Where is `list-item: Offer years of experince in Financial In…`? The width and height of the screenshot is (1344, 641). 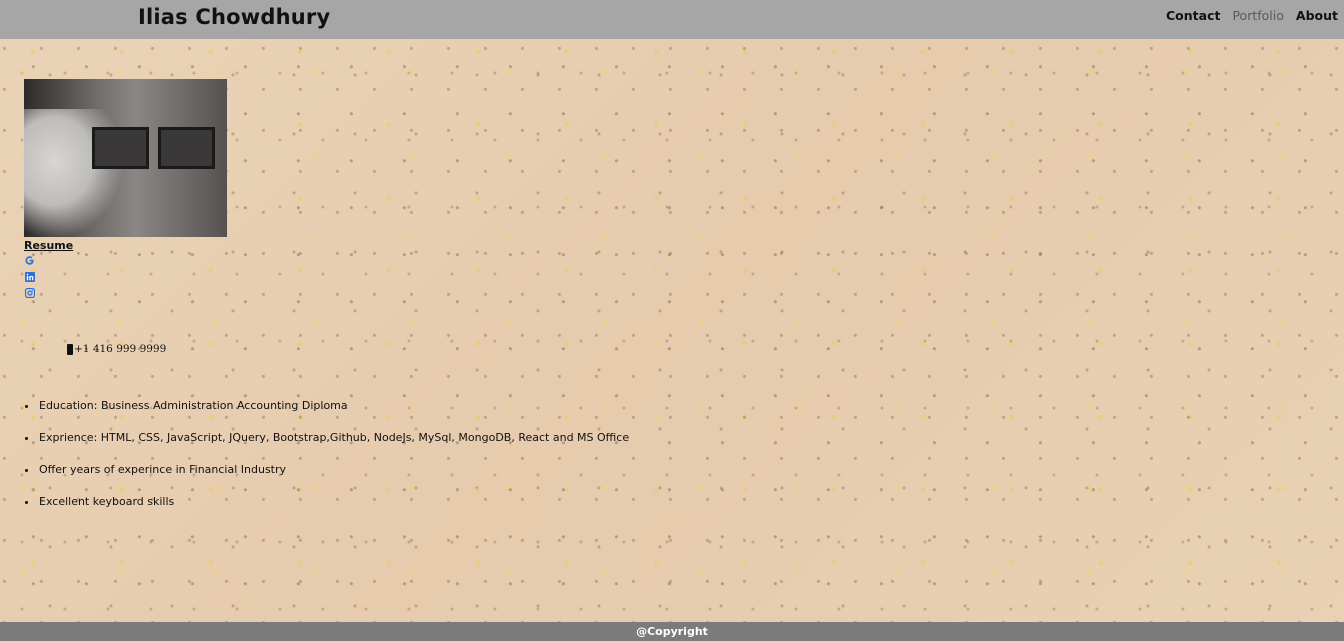
list-item: Offer years of experince in Financial In… is located at coordinates (326, 470).